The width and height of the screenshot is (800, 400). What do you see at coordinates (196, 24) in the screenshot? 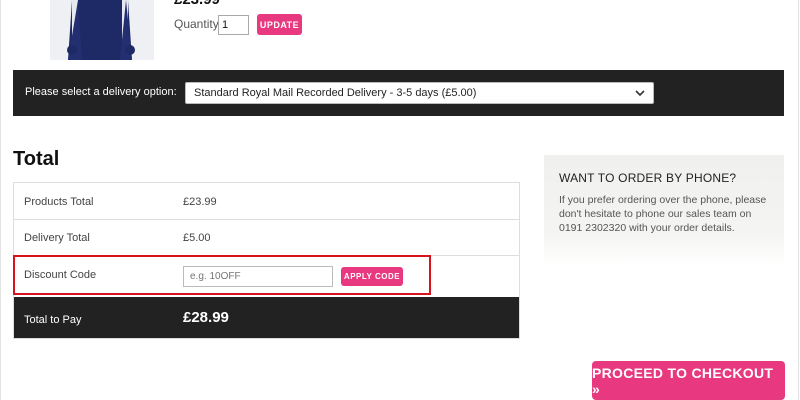
I see `quantity-label: Quantity` at bounding box center [196, 24].